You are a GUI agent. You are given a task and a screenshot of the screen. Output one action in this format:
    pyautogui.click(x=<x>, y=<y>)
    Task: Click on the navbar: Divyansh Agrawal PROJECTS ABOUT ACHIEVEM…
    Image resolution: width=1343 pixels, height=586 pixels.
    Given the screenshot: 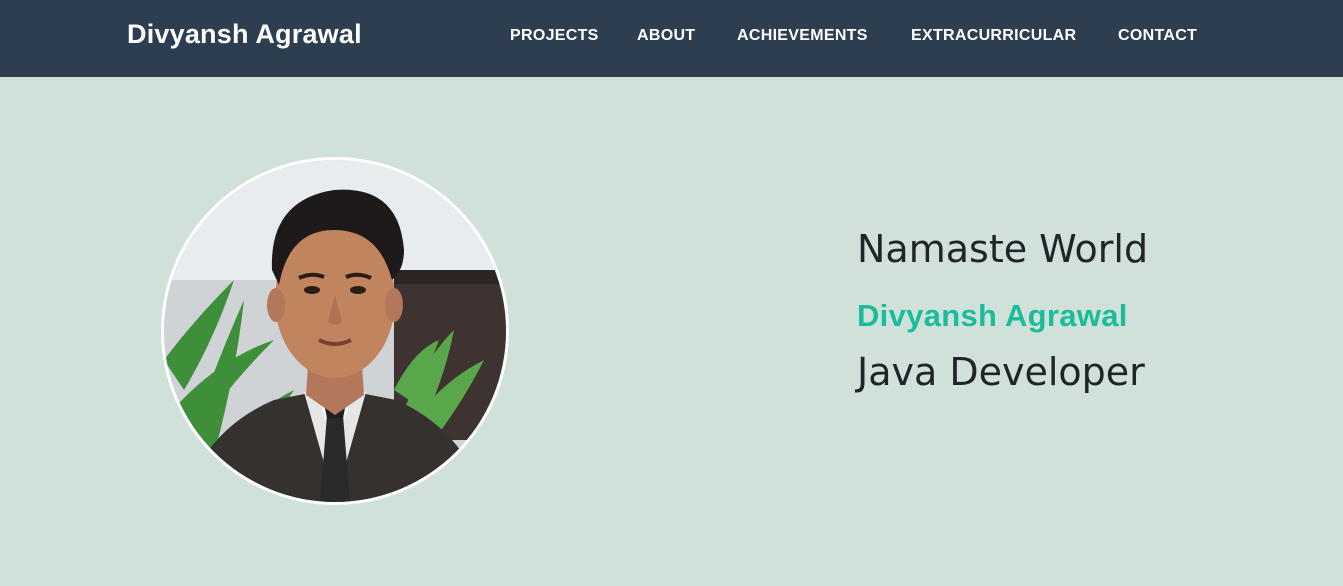 What is the action you would take?
    pyautogui.click(x=671, y=38)
    